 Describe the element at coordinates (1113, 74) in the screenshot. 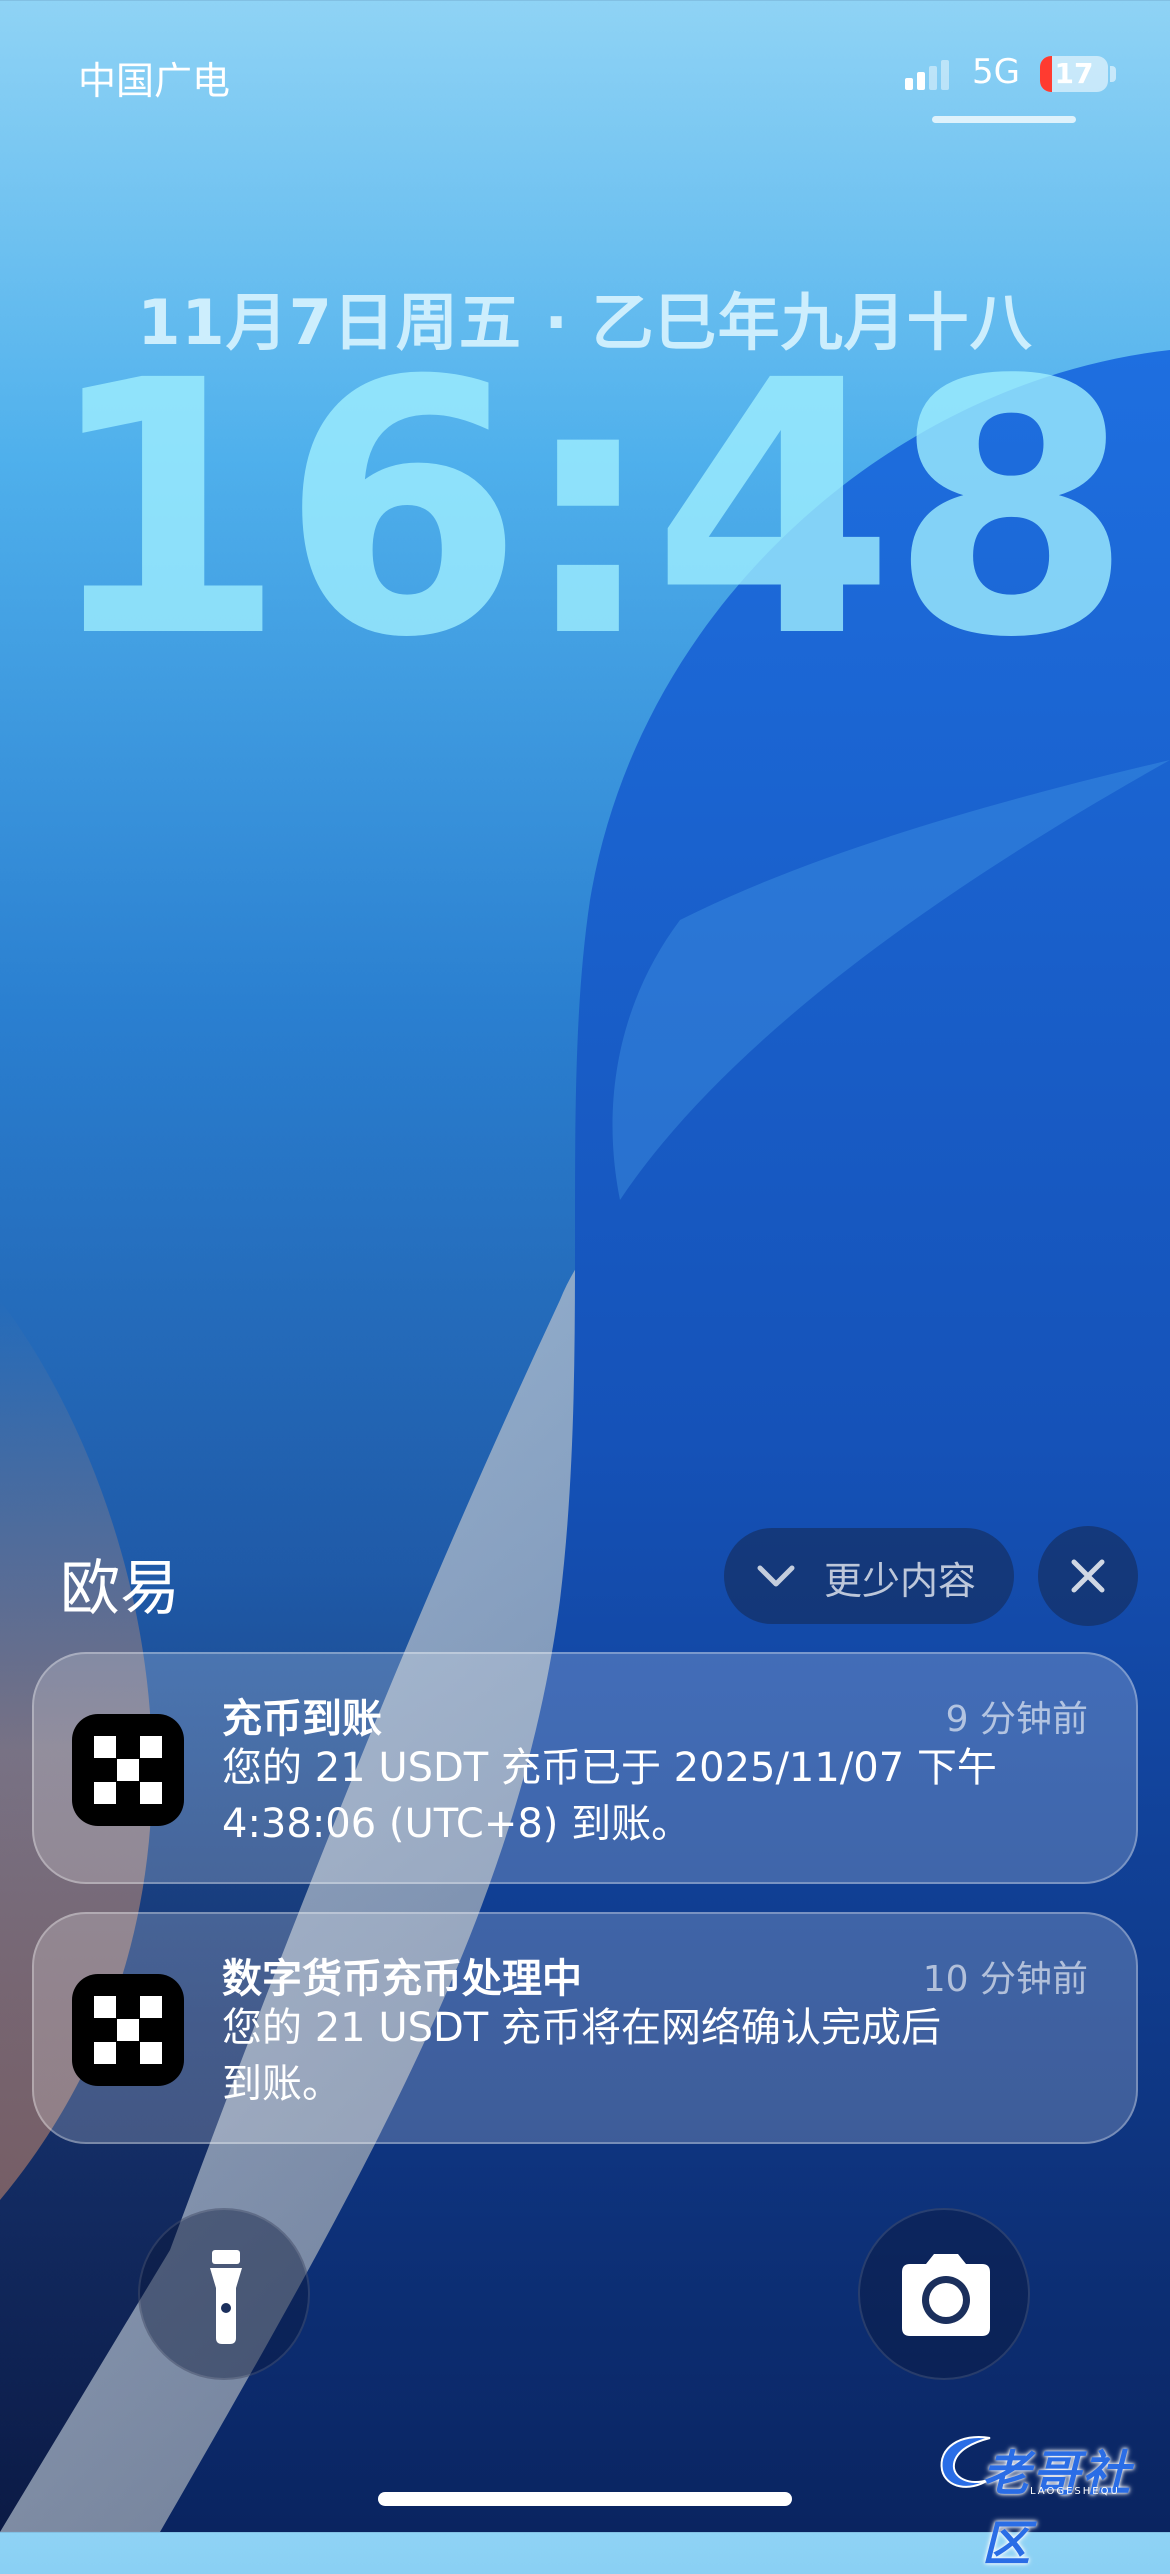

I see `battery-nub` at that location.